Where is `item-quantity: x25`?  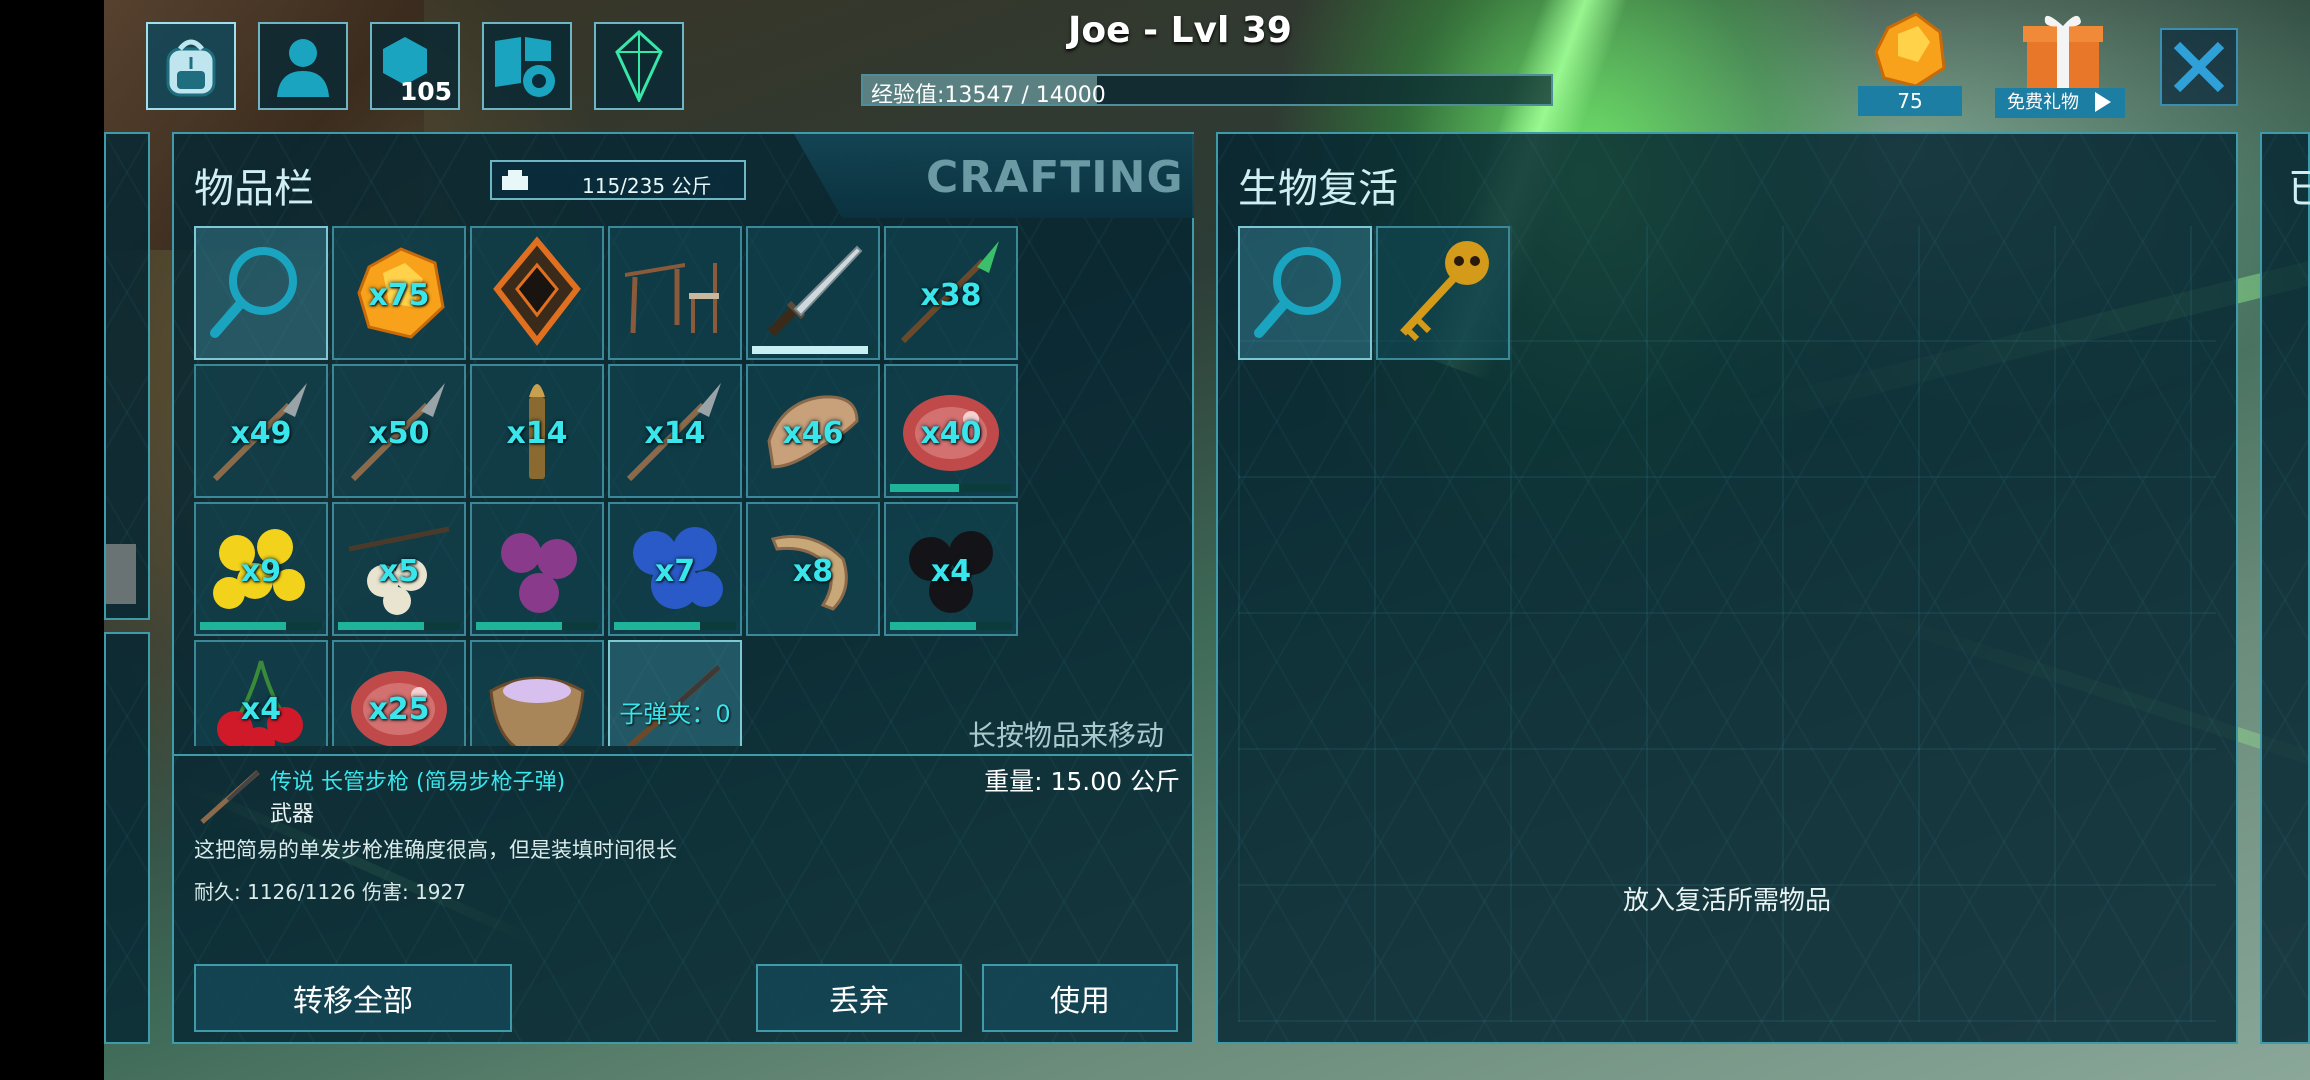
item-quantity: x25 is located at coordinates (399, 709).